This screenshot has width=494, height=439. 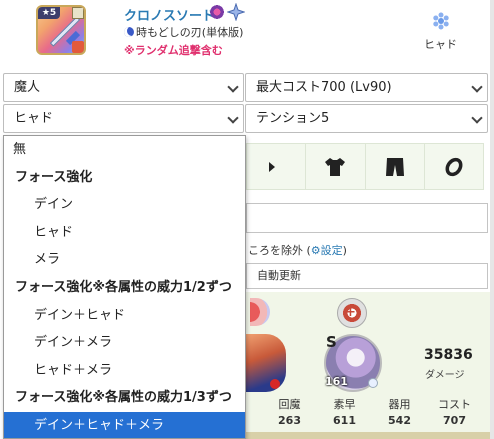 I want to click on equip-slot-body, so click(x=336, y=166).